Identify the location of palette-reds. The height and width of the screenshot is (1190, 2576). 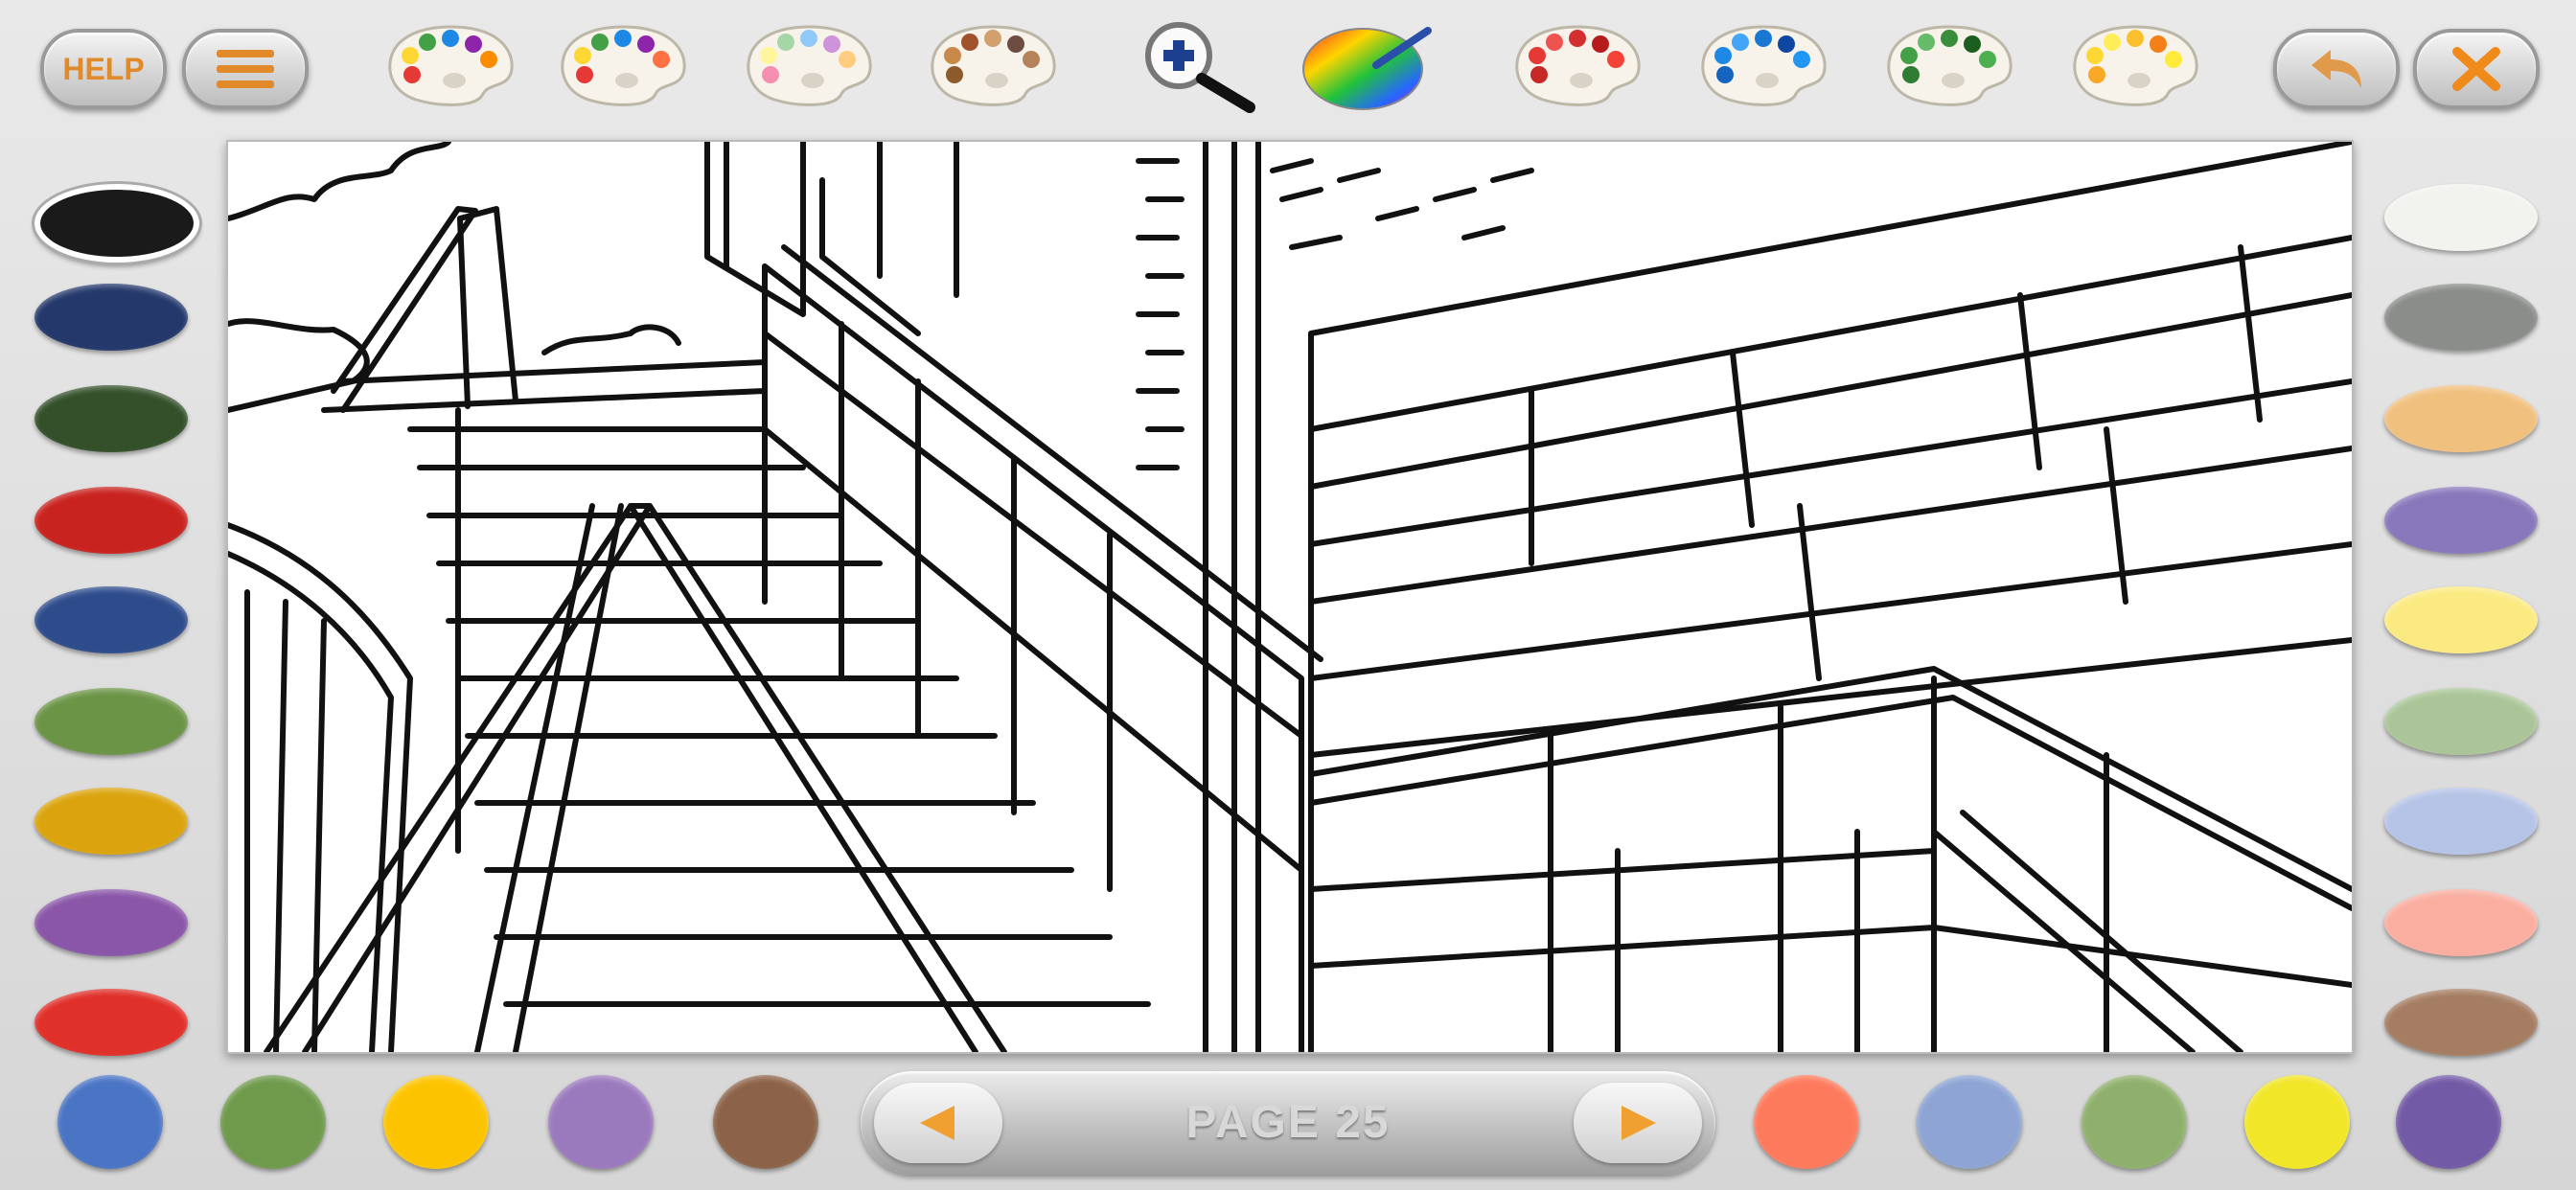
(1577, 68).